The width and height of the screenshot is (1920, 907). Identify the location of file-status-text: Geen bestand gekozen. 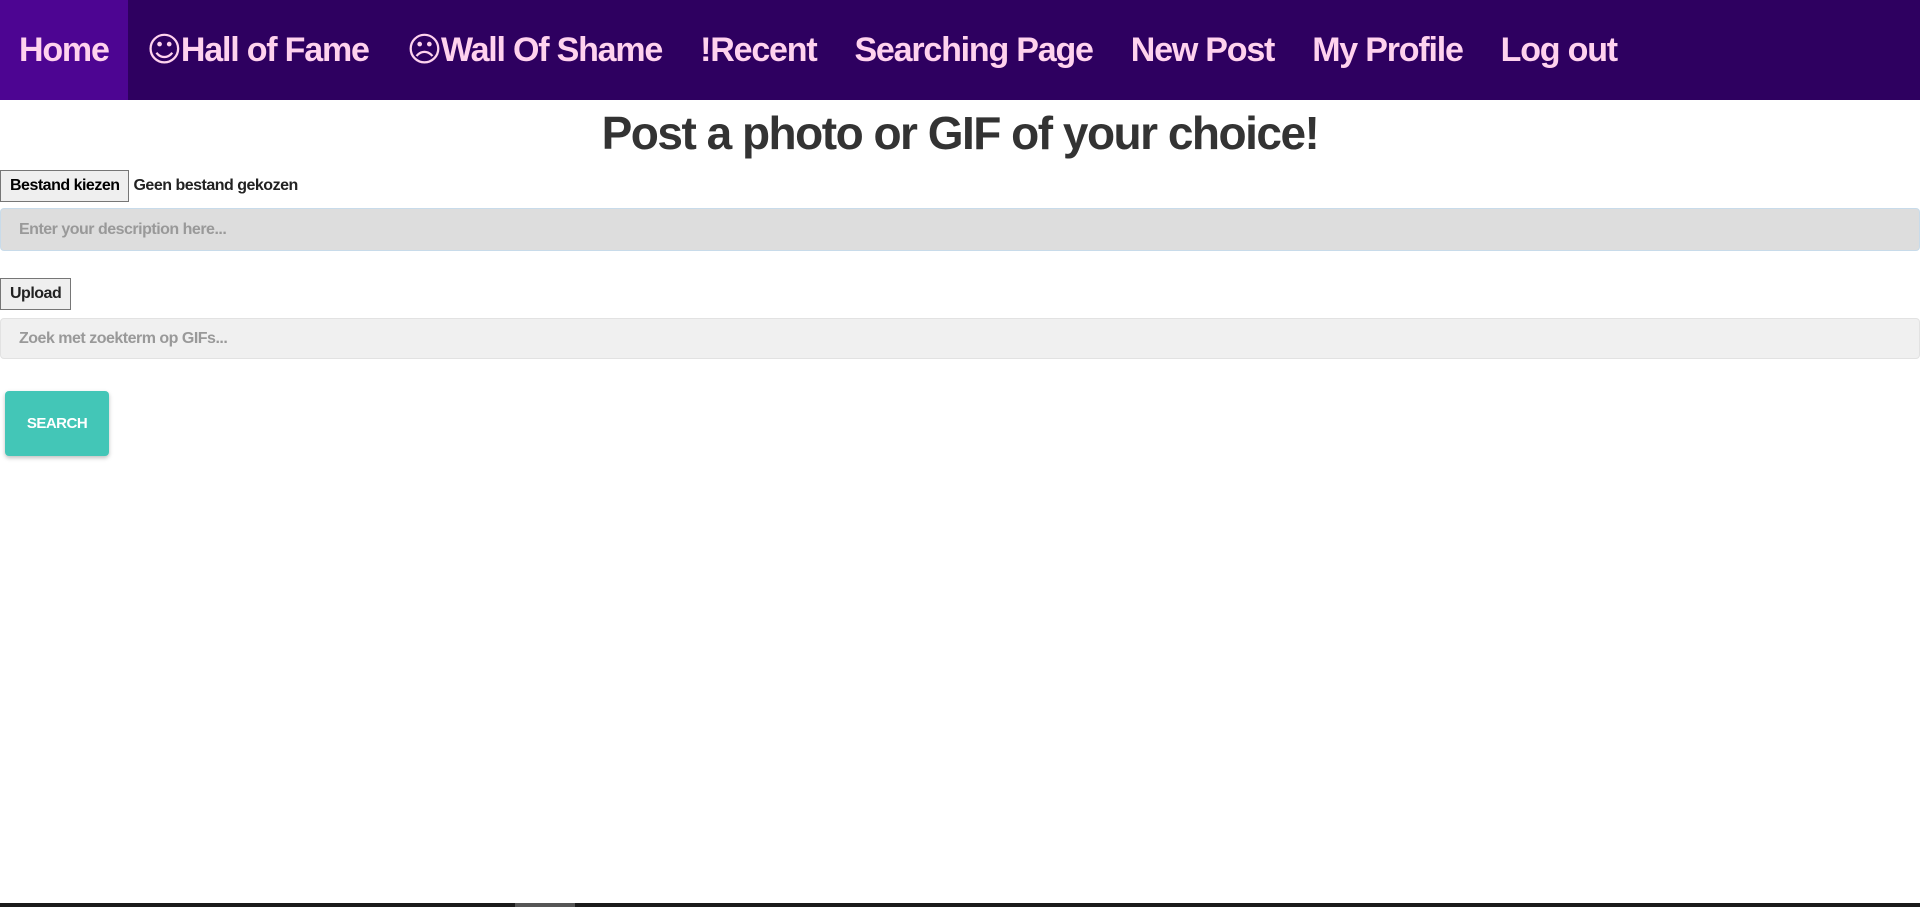
(215, 185).